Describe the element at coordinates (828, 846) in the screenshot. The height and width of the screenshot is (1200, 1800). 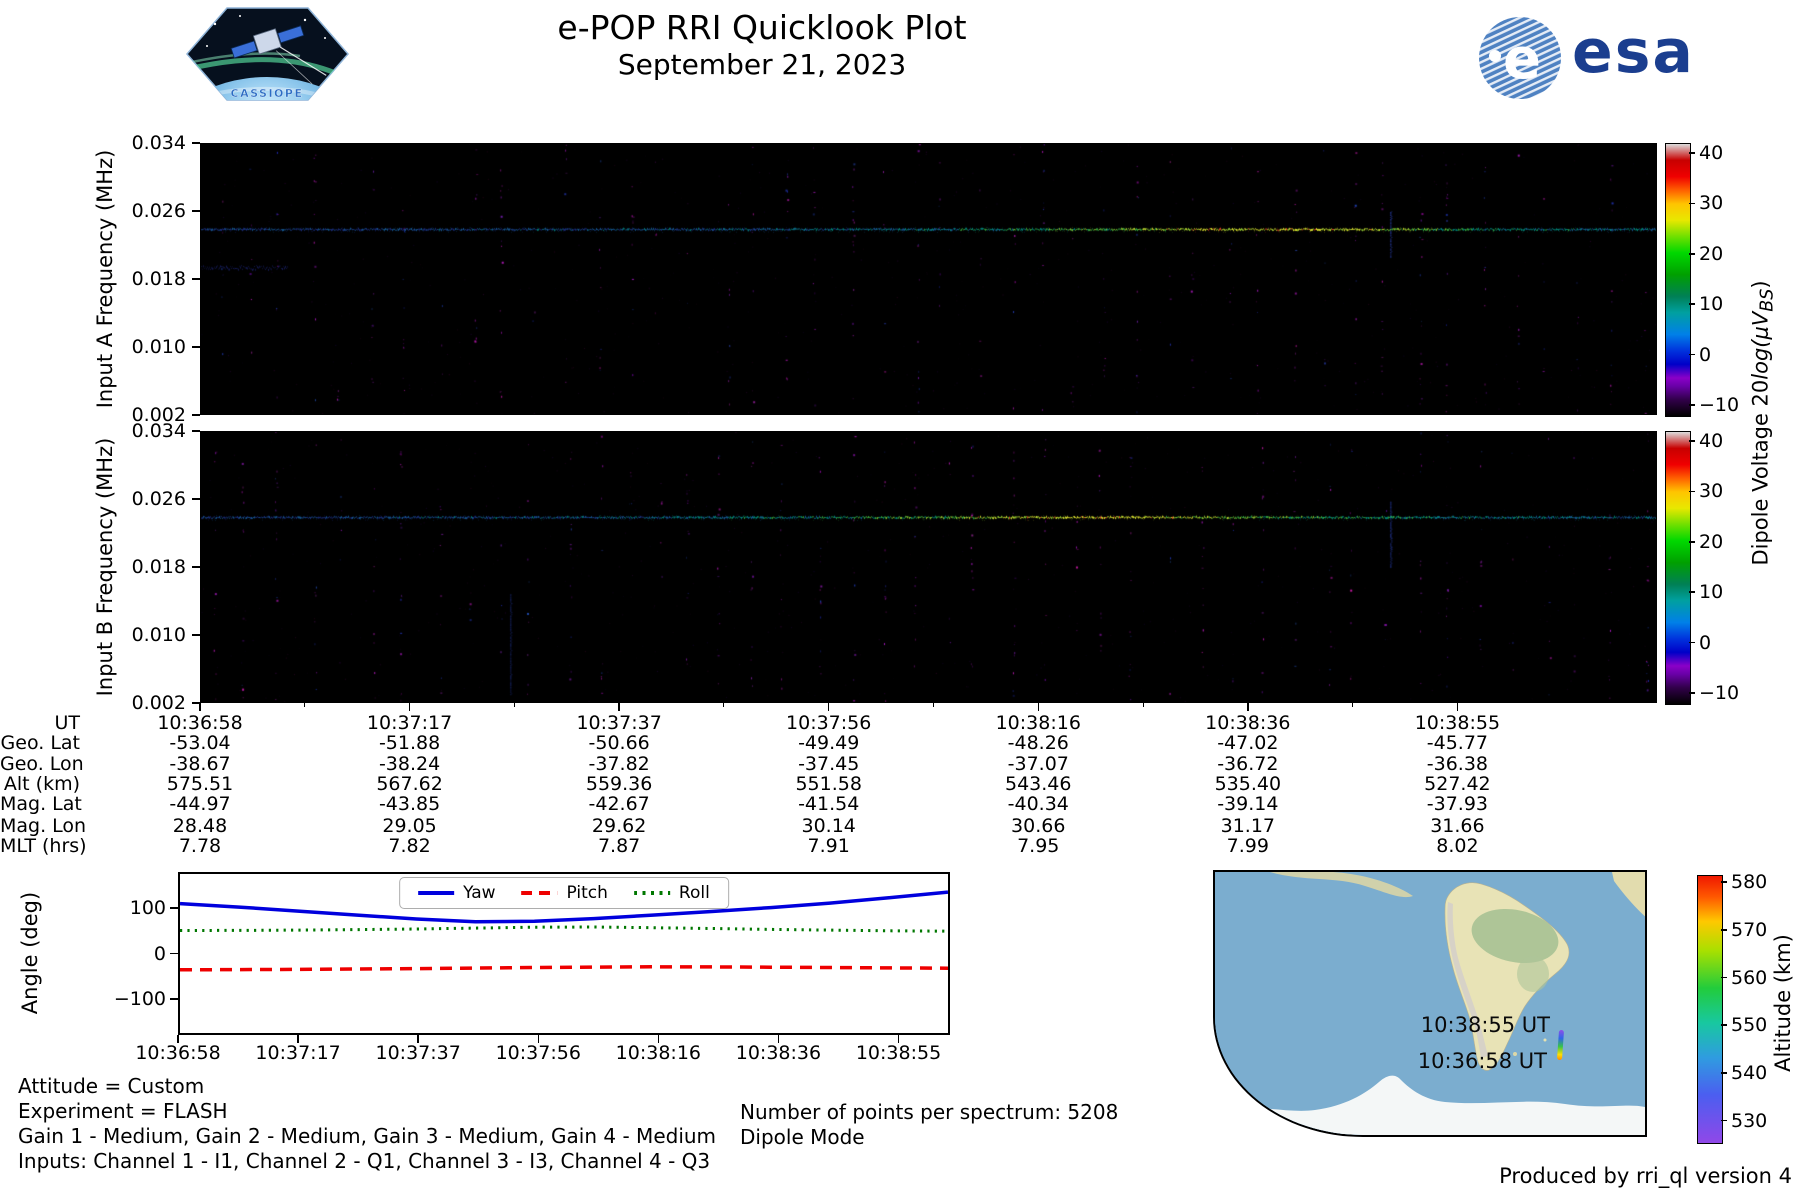
I see `ephemeris-value: 7.91` at that location.